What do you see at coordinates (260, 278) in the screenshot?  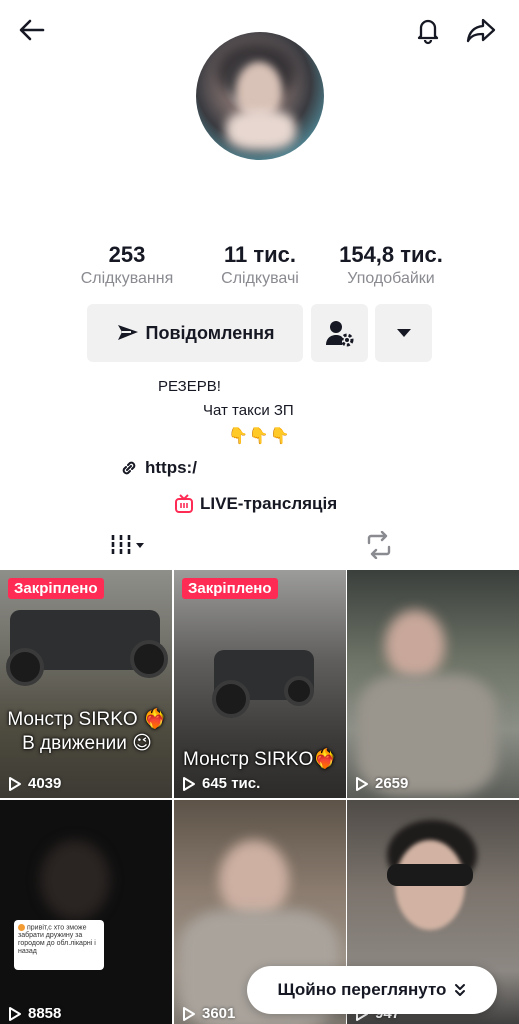 I see `followers-label: Слідкувачі` at bounding box center [260, 278].